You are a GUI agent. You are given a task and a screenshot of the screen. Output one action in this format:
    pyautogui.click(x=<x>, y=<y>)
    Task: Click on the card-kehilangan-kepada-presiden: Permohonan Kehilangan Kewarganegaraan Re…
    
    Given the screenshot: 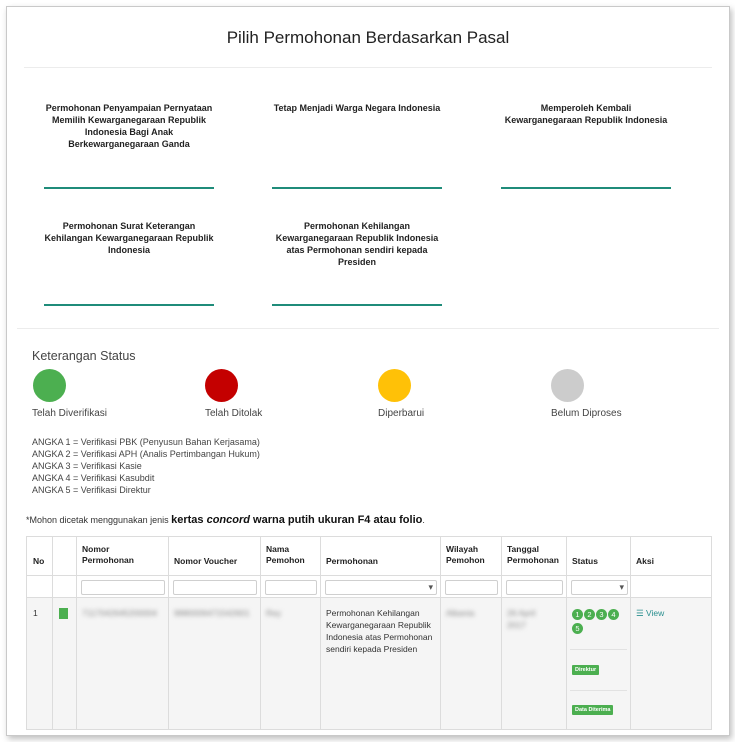 What is the action you would take?
    pyautogui.click(x=357, y=244)
    